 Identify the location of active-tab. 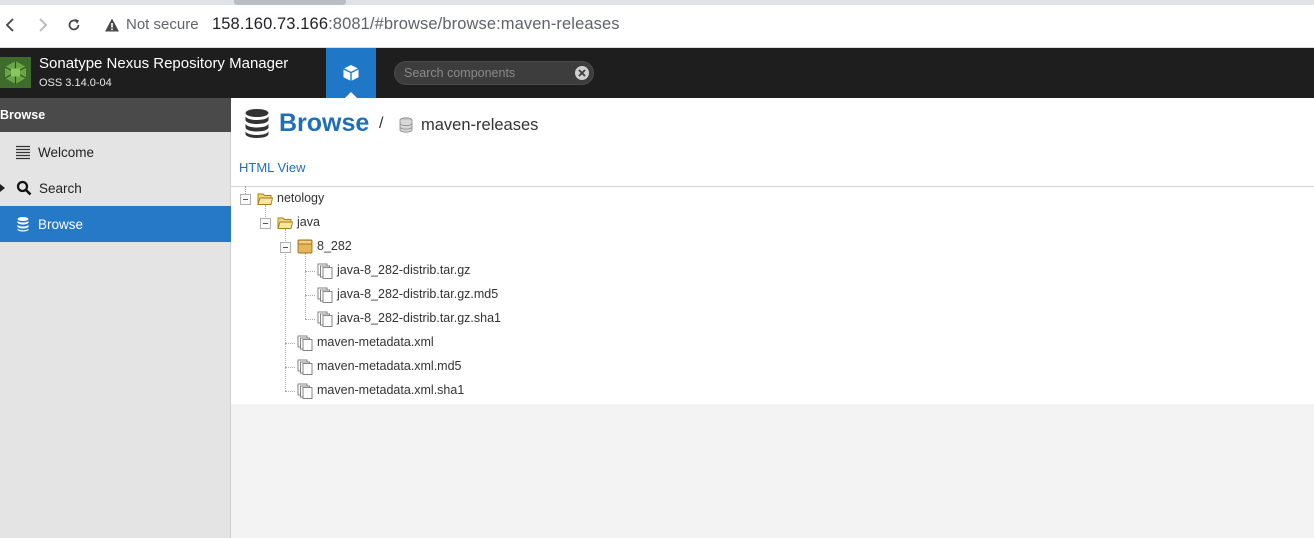
(290, 2).